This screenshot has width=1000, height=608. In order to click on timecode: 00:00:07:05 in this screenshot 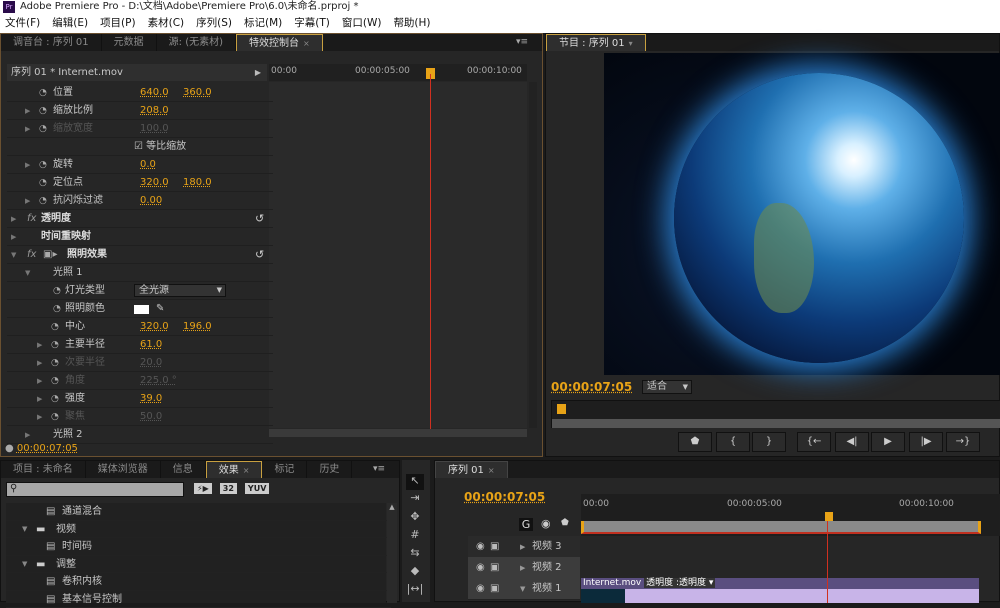, I will do `click(47, 448)`.